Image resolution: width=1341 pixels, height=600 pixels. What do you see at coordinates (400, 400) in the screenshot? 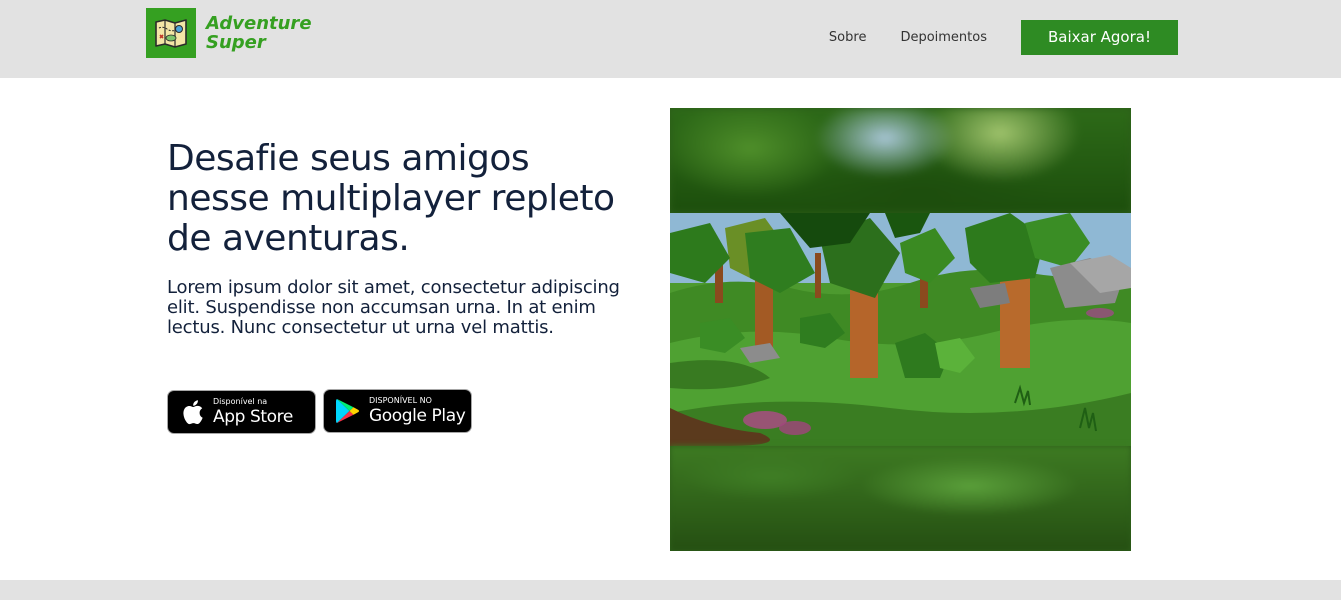
I see `google-play-small-label: DISPONÍVEL NO` at bounding box center [400, 400].